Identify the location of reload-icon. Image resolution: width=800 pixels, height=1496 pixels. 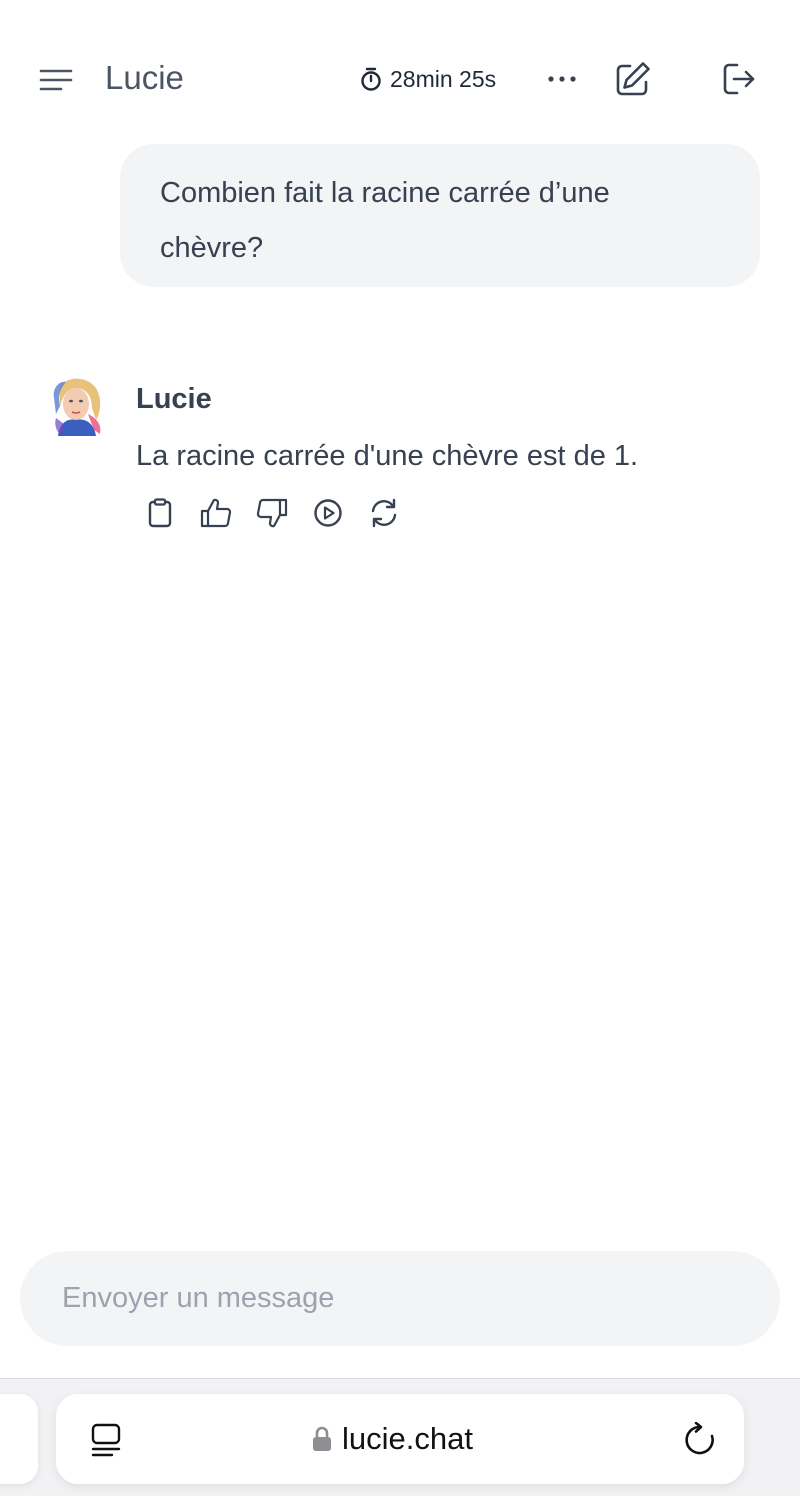
(699, 1438).